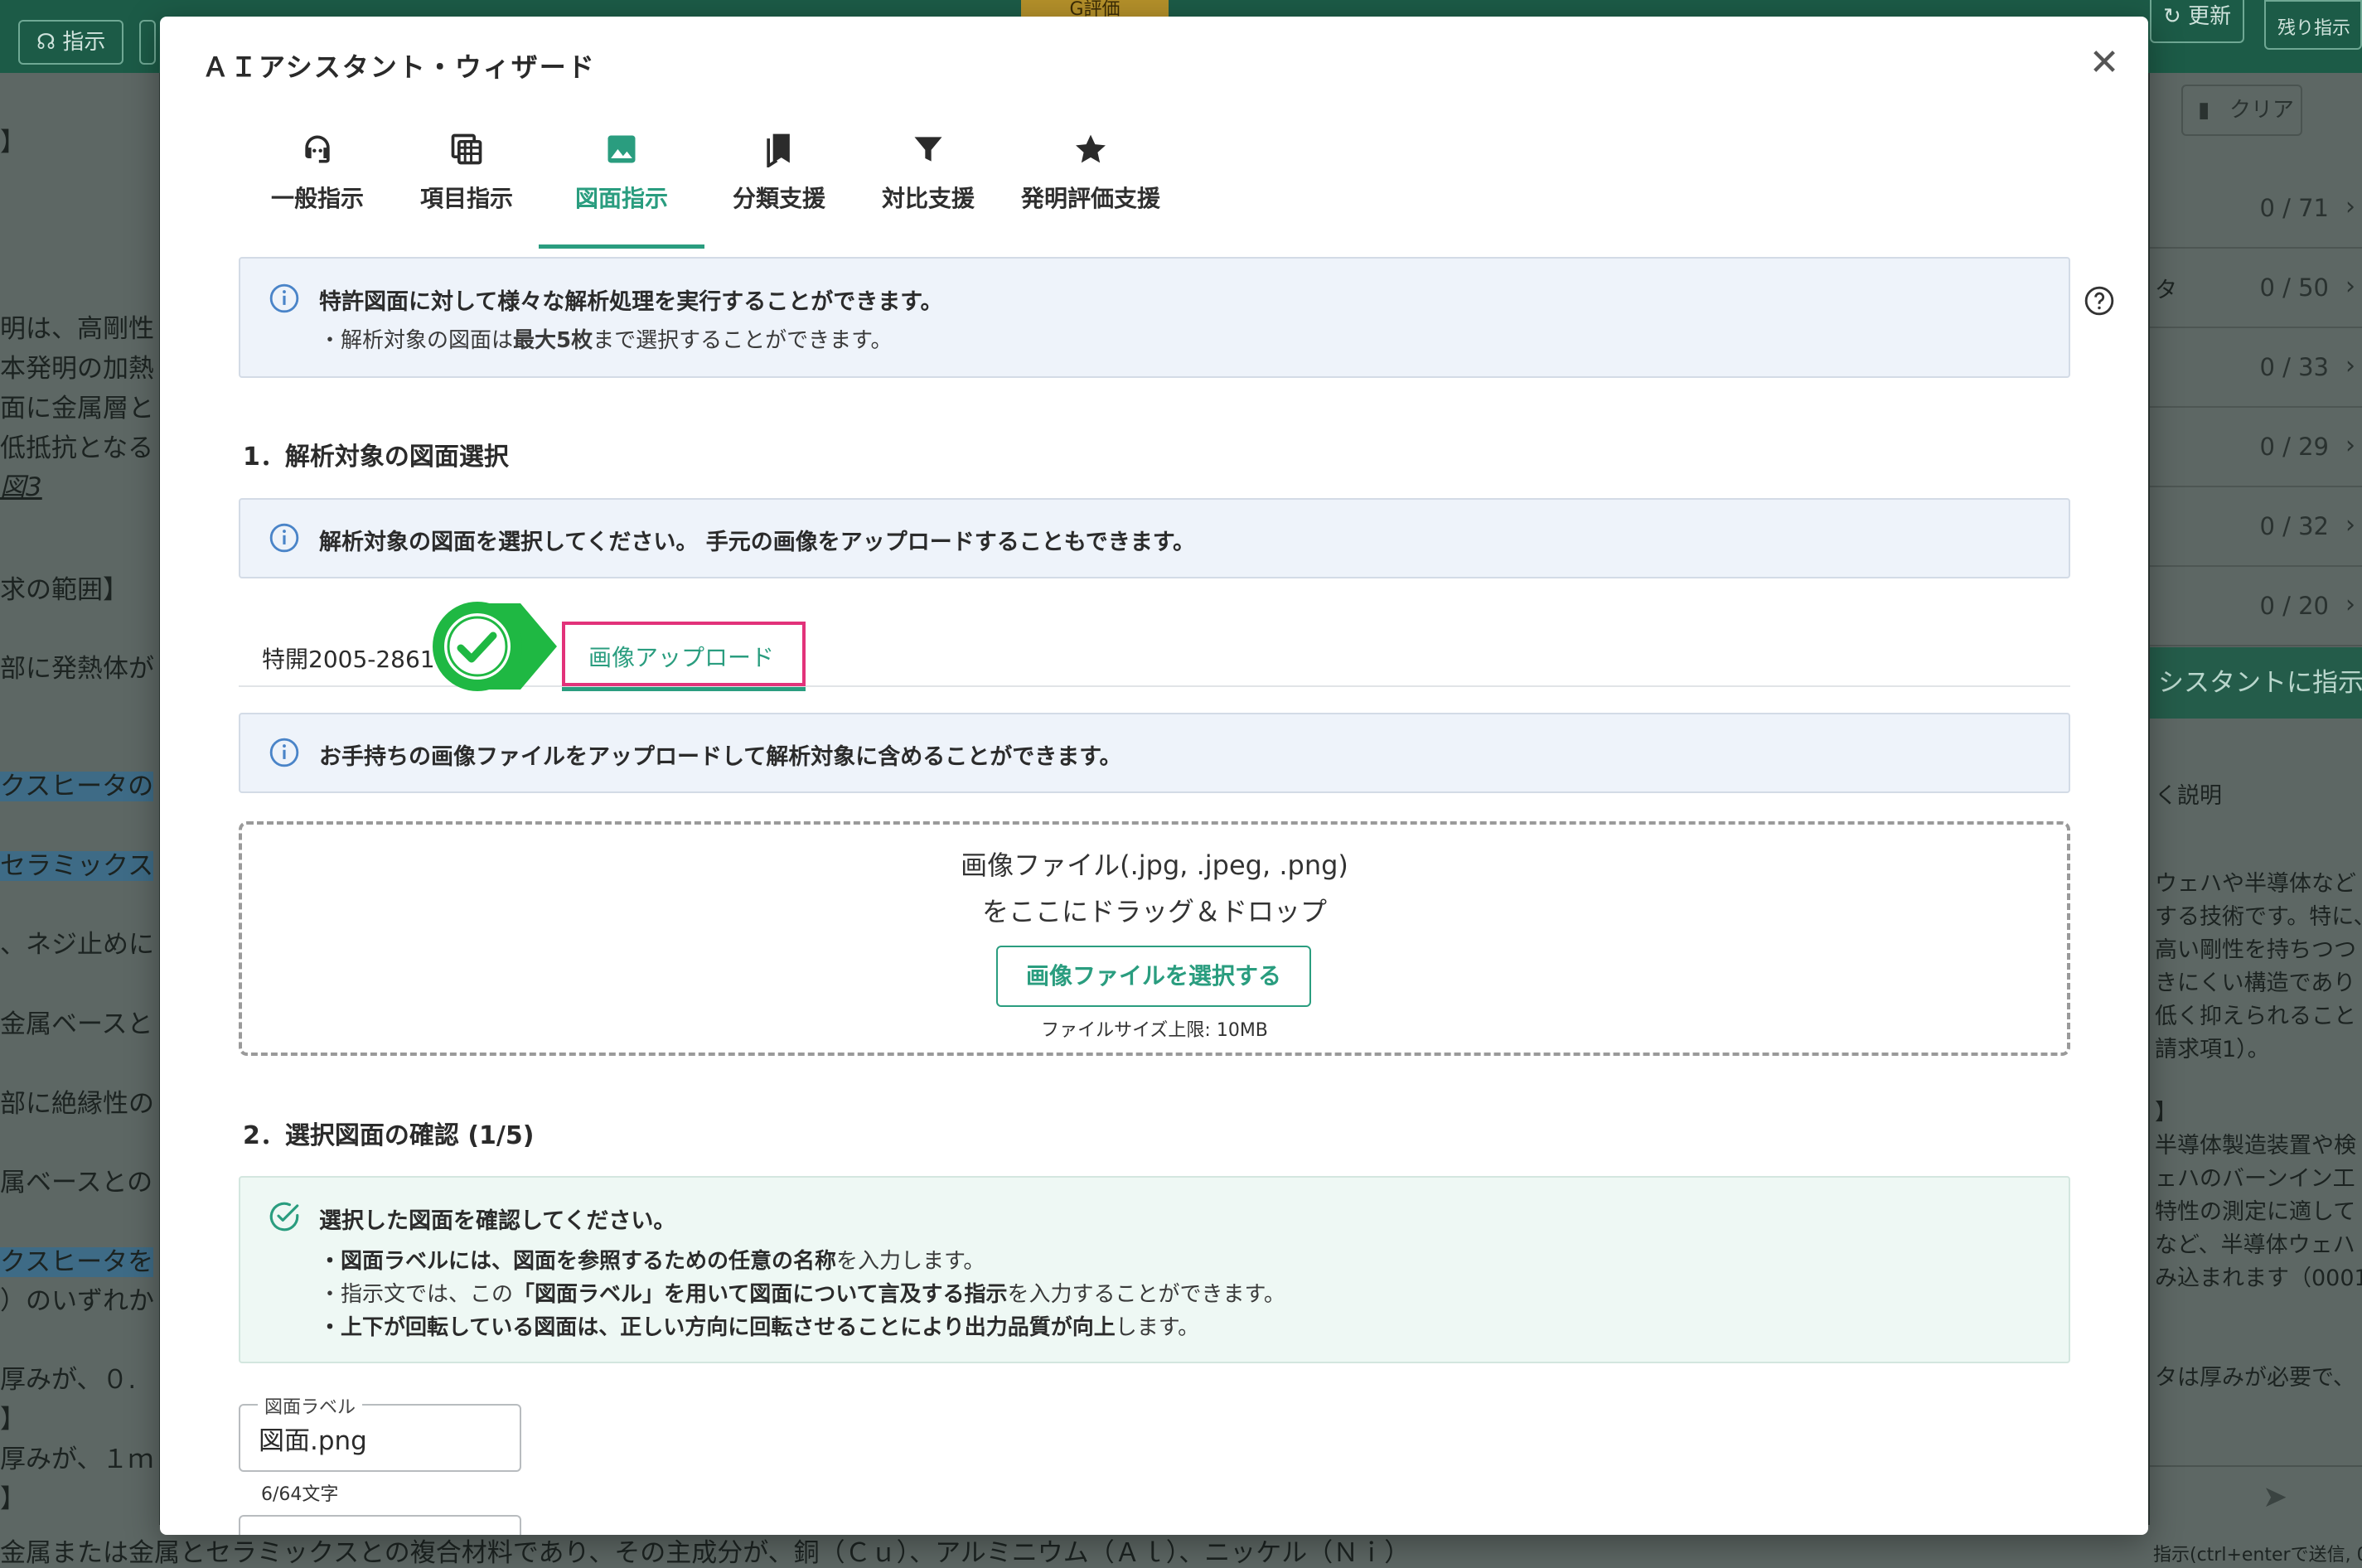  Describe the element at coordinates (621, 190) in the screenshot. I see `tab-figures: 図面指示` at that location.